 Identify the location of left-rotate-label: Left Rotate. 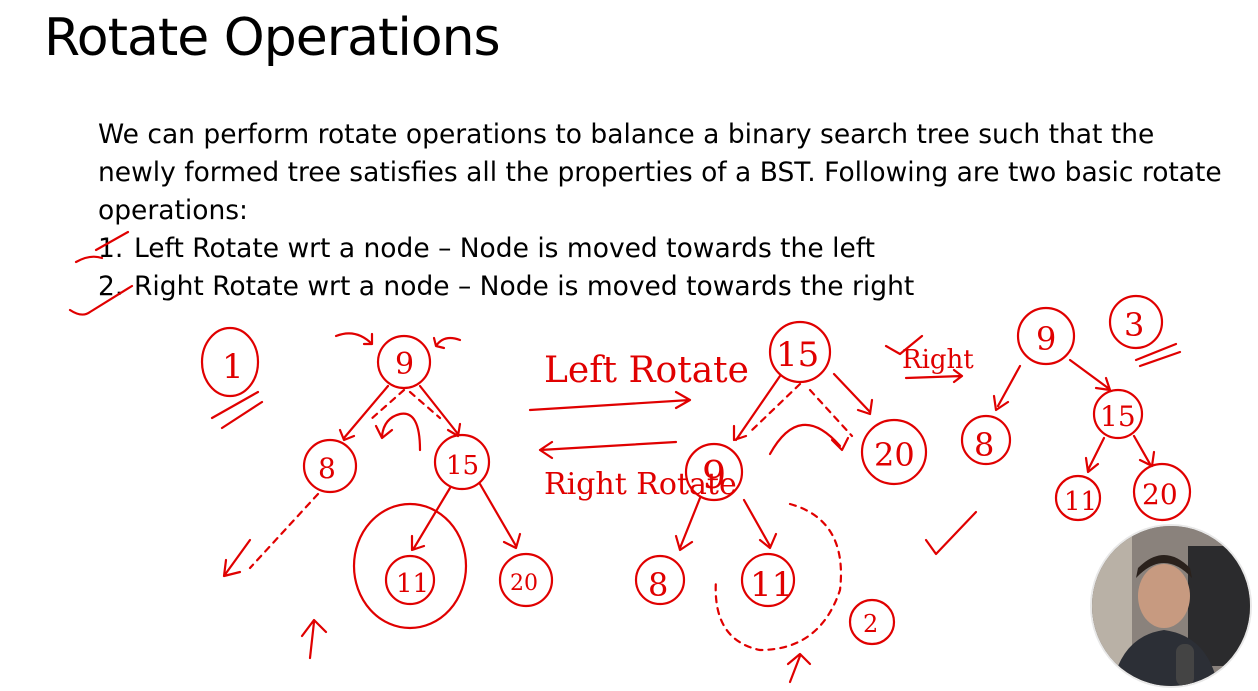
(646, 370).